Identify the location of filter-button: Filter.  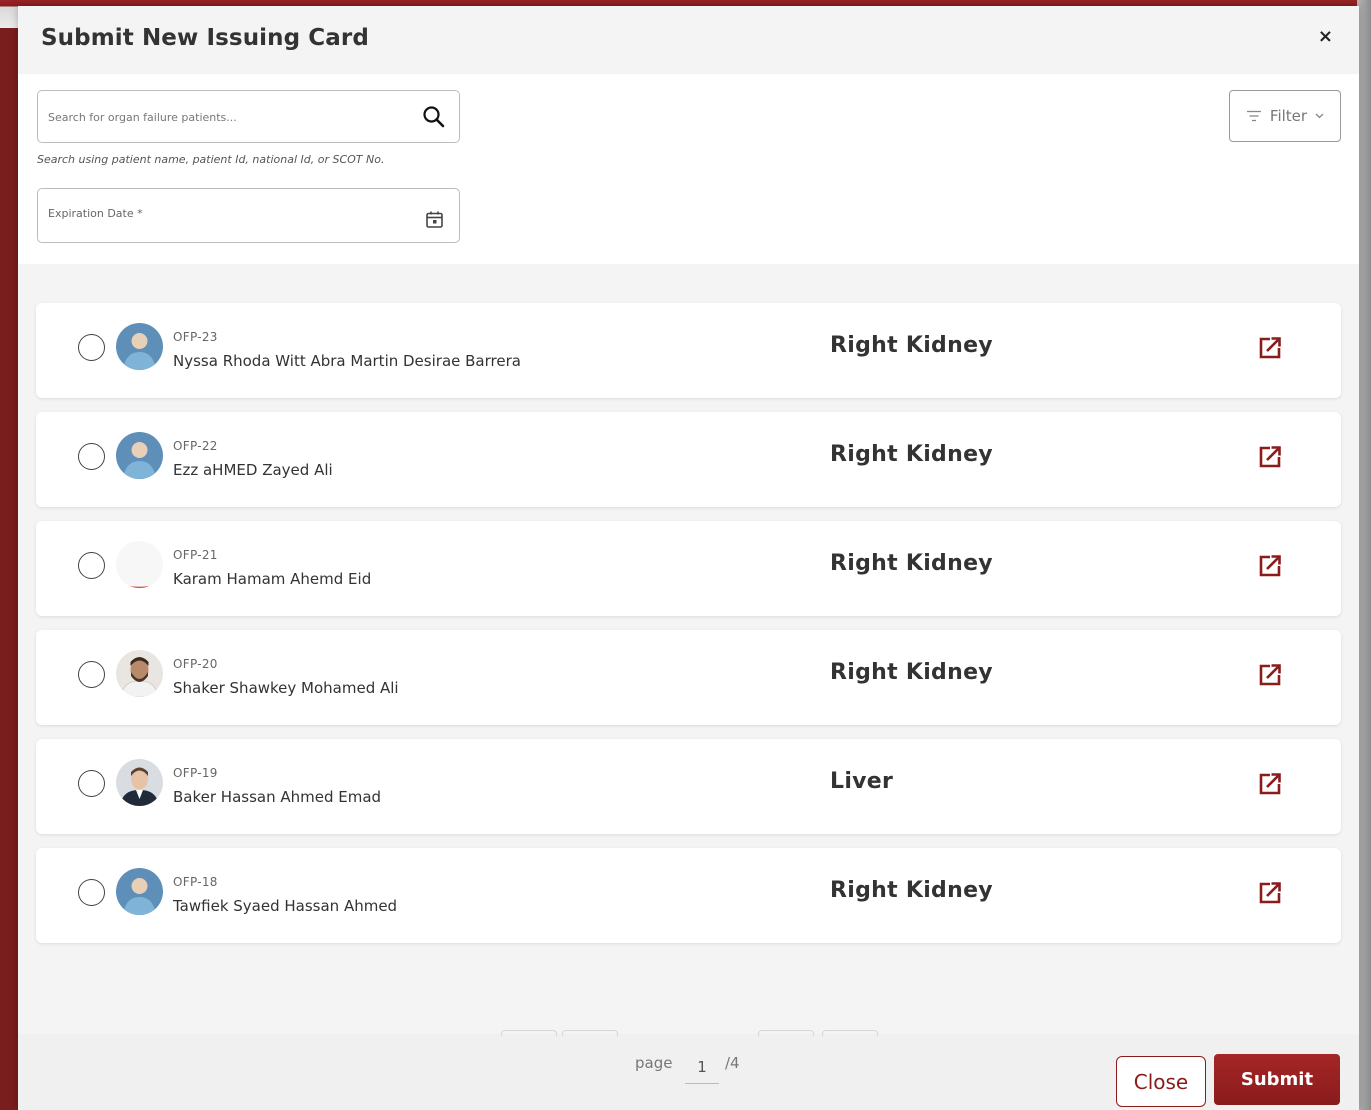
(1285, 116).